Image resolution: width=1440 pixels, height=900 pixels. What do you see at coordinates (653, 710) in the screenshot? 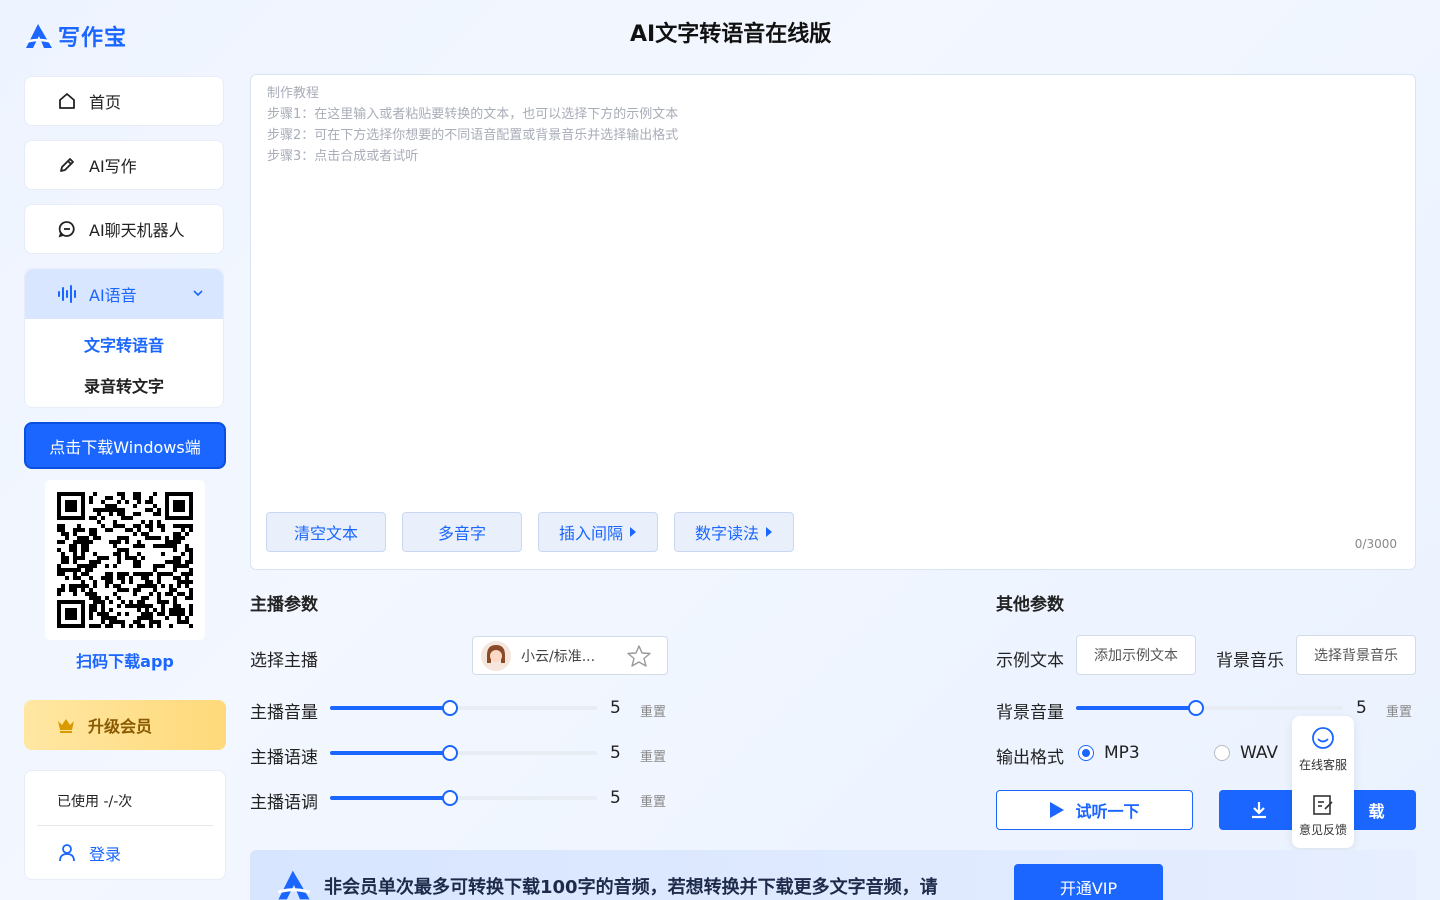
I see `host-volume-reset: 重置` at bounding box center [653, 710].